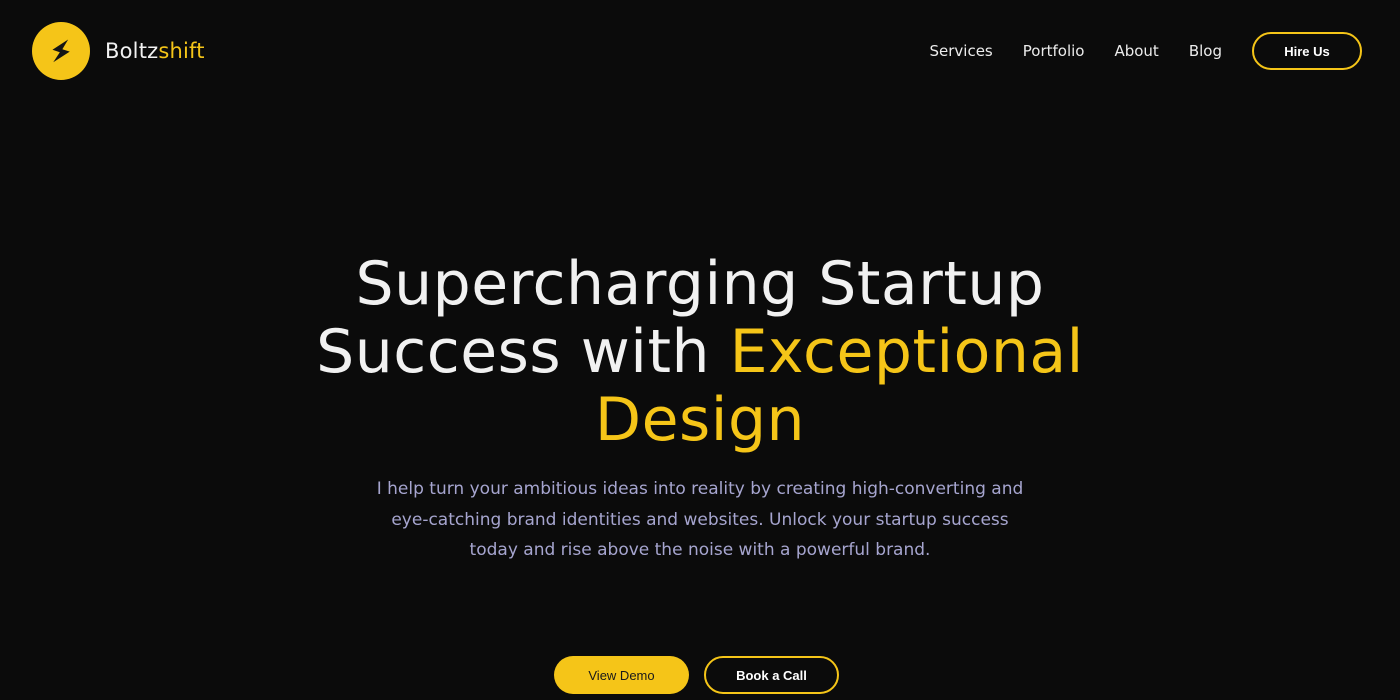  I want to click on headline-line-1: Supercharging Startup, so click(700, 284).